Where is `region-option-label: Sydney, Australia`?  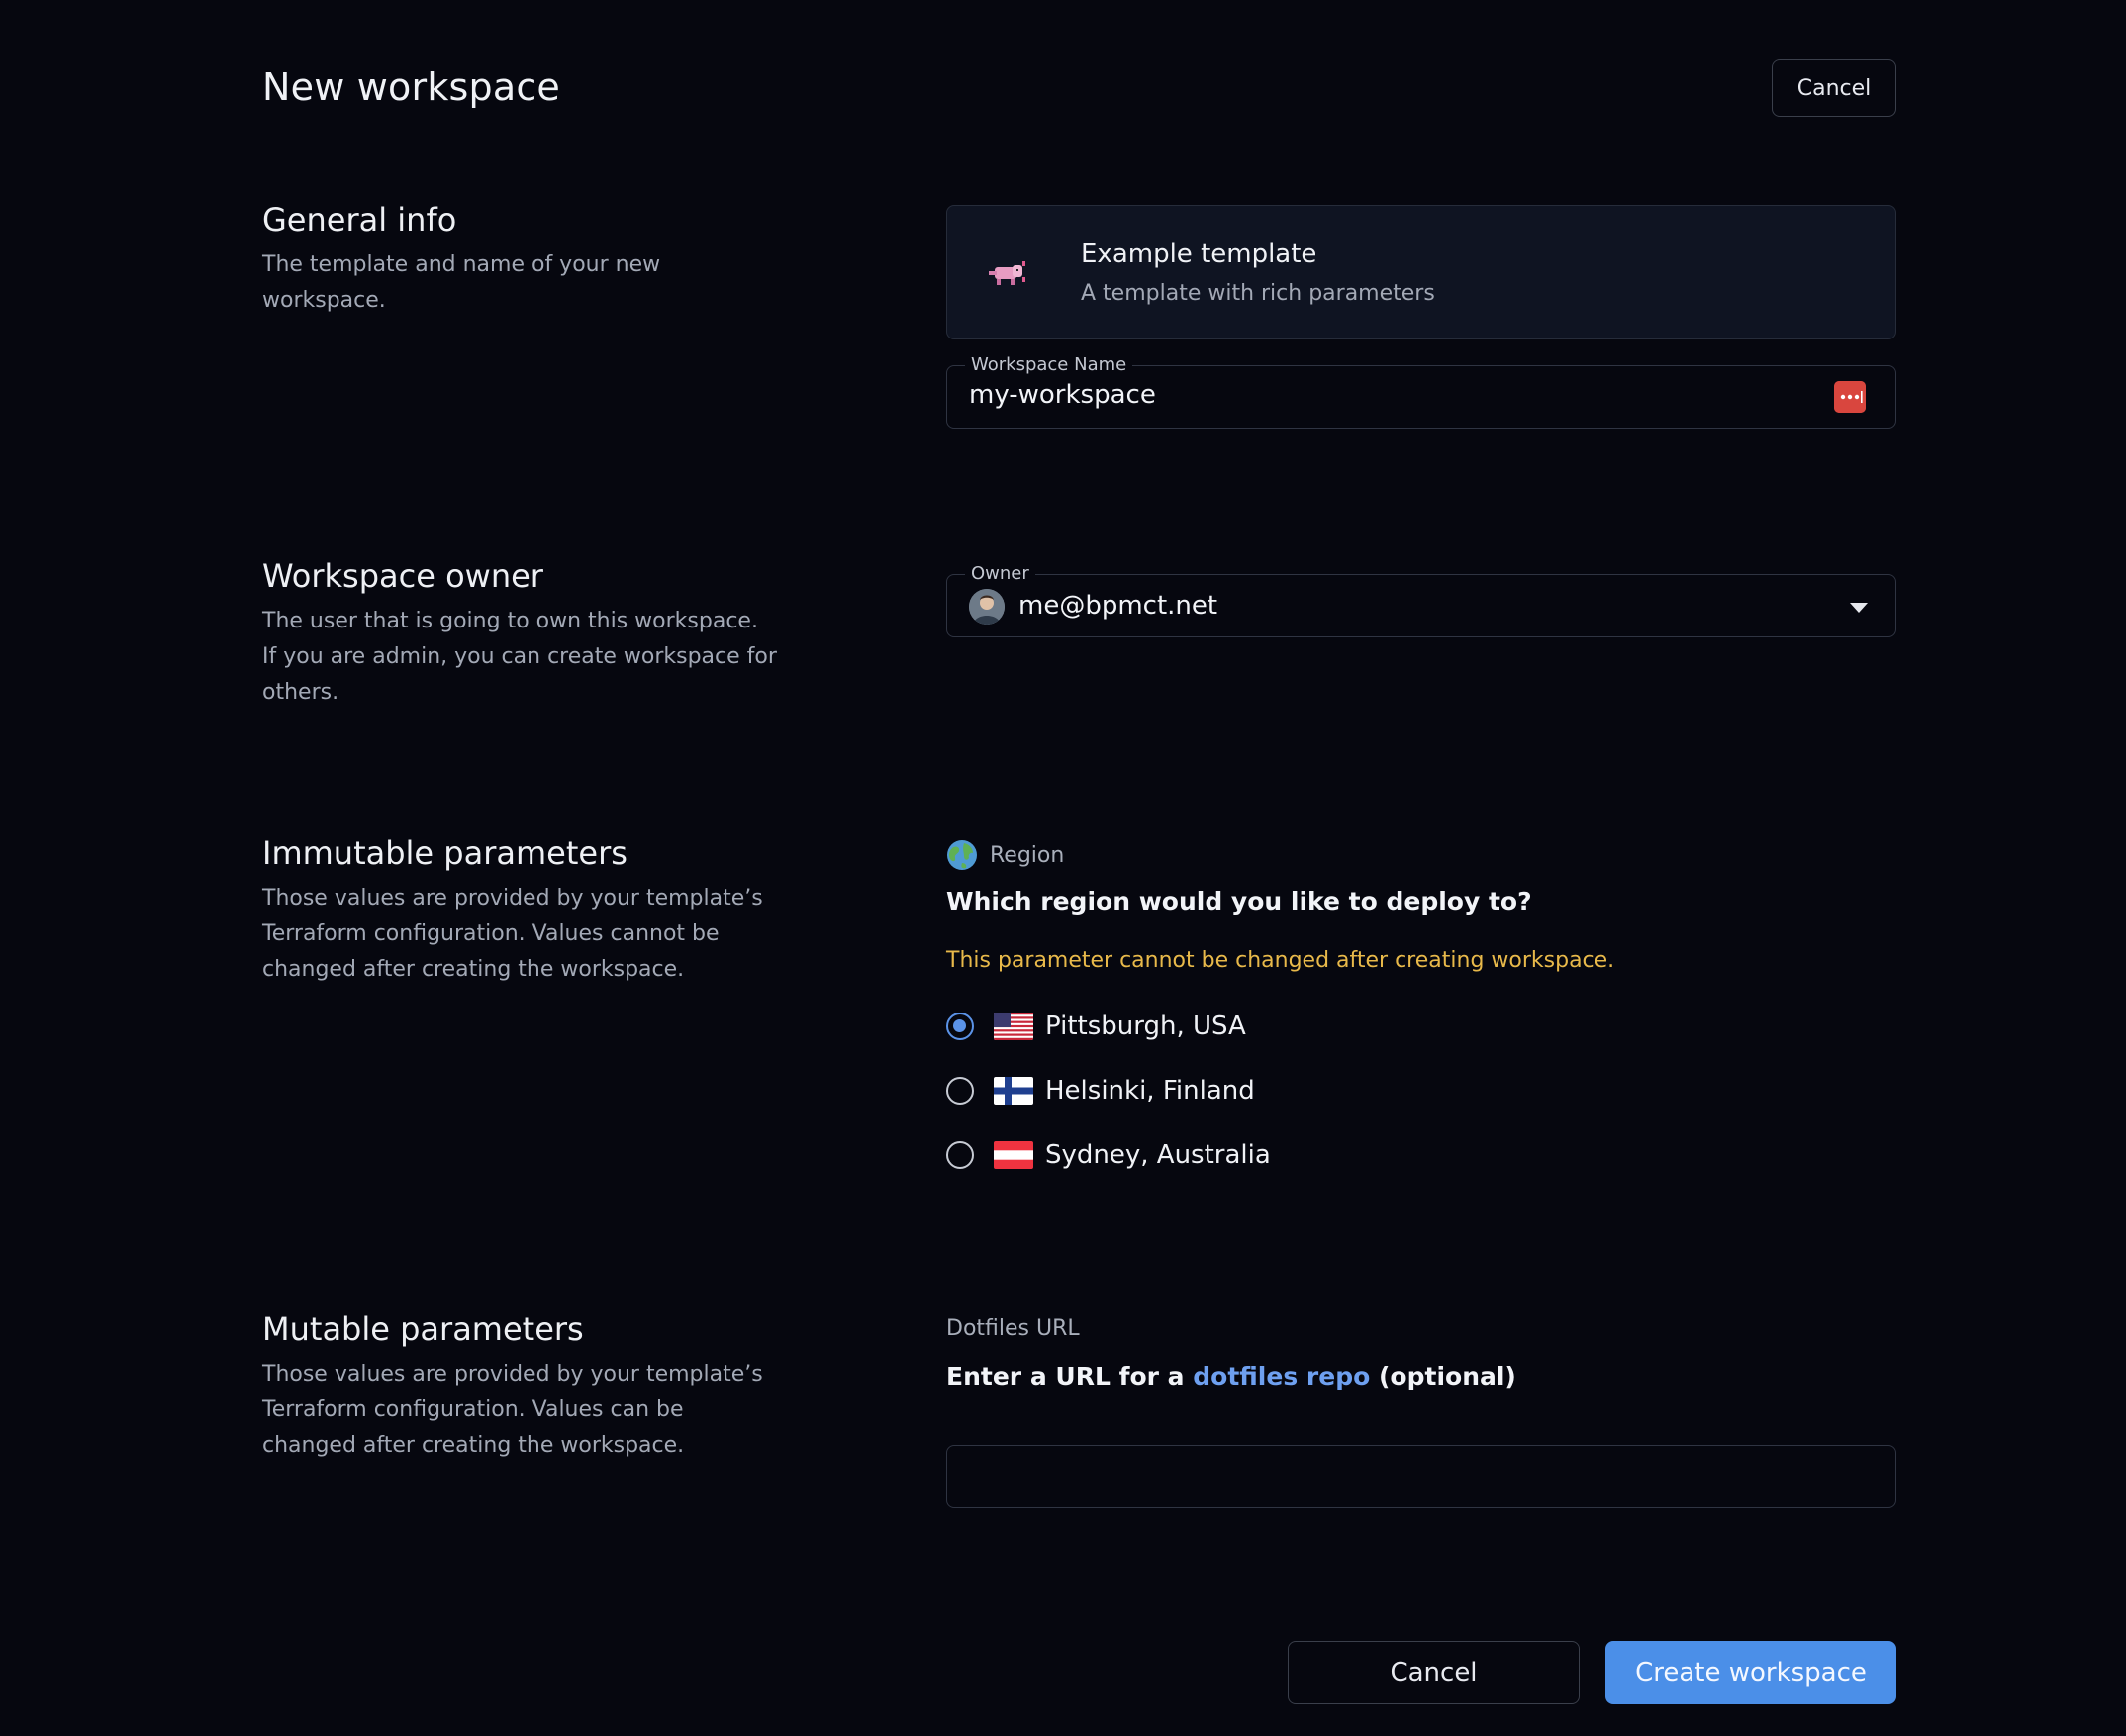
region-option-label: Sydney, Australia is located at coordinates (1158, 1155).